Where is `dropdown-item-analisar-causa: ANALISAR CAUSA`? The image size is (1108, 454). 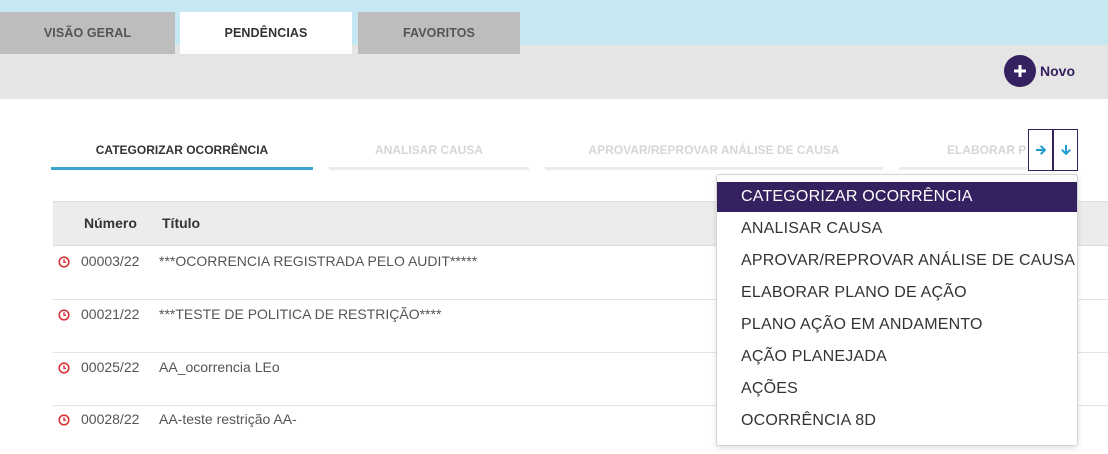
dropdown-item-analisar-causa: ANALISAR CAUSA is located at coordinates (897, 229).